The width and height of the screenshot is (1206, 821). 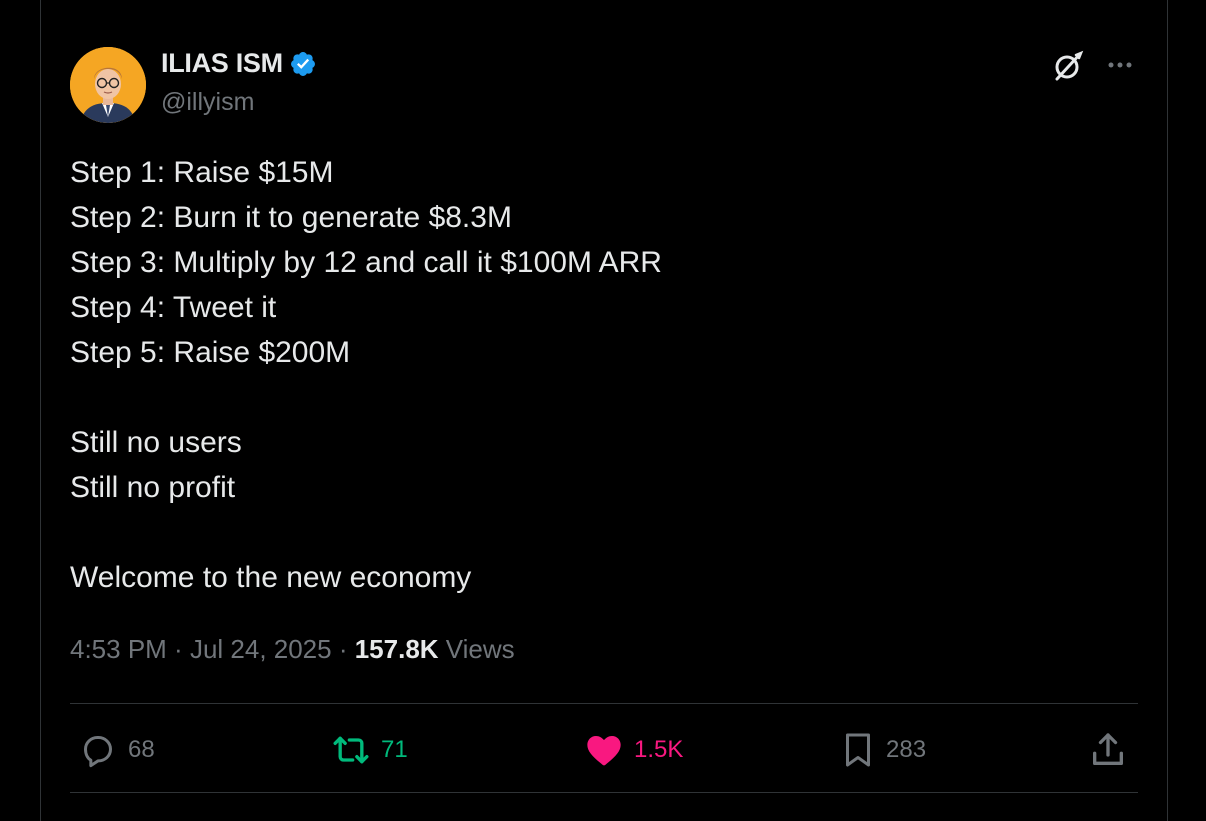 I want to click on like-button: 1.5K, so click(x=633, y=750).